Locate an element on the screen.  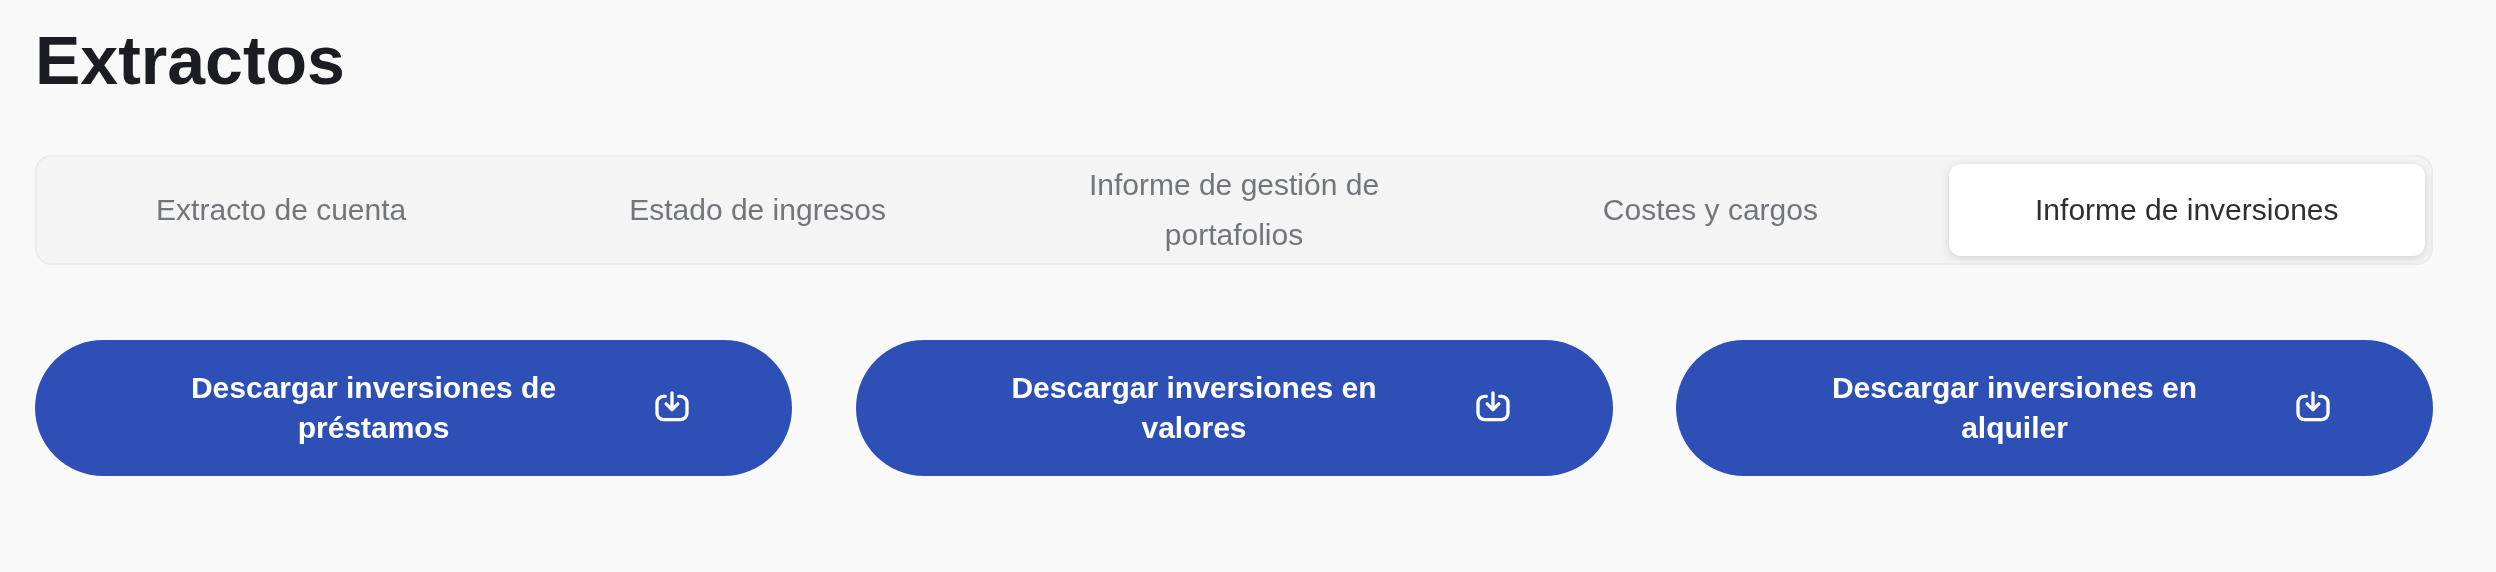
tab: Extracto de cuenta is located at coordinates (281, 210).